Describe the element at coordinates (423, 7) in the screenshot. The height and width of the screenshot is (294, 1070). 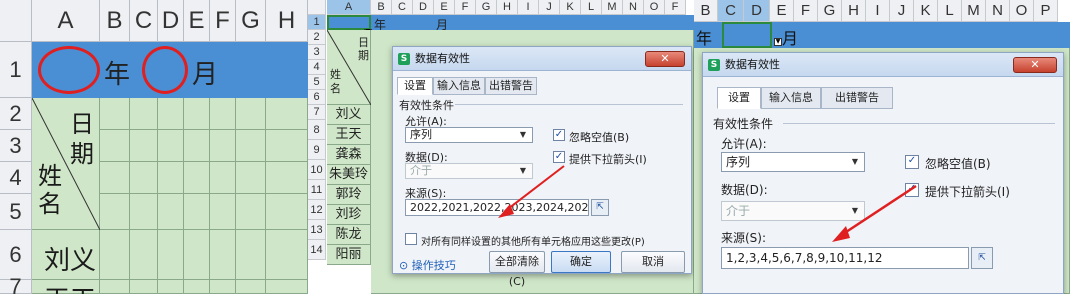
I see `col-header: D` at that location.